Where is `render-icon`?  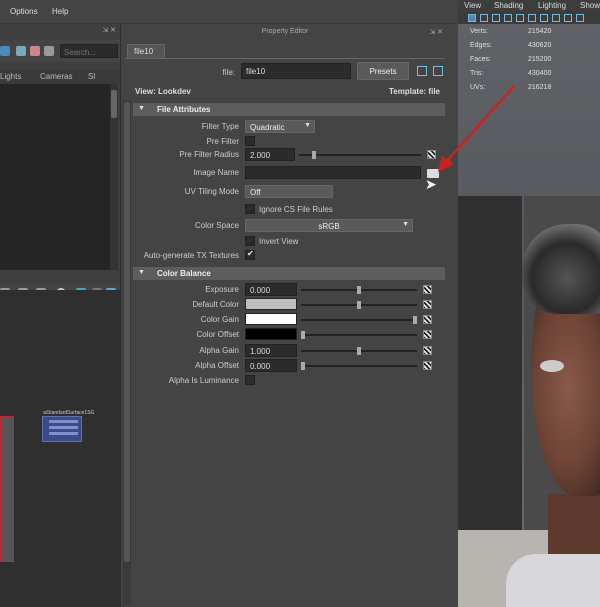 render-icon is located at coordinates (35, 51).